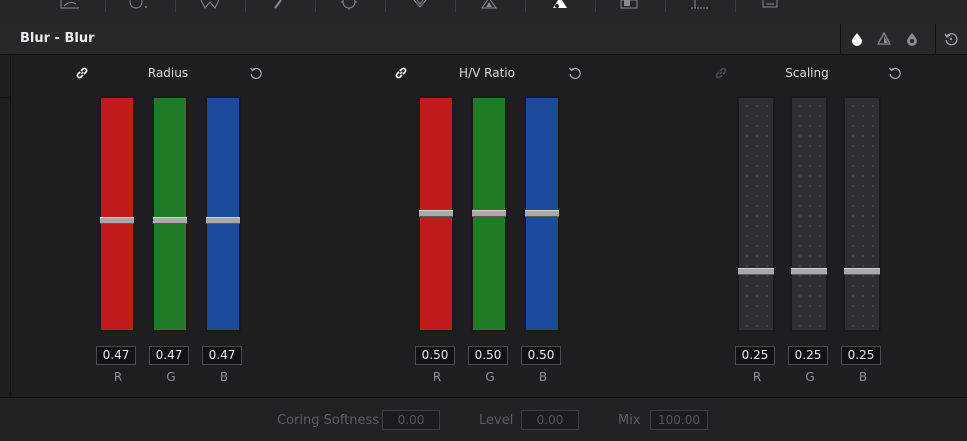 The width and height of the screenshot is (967, 441). Describe the element at coordinates (349, 5) in the screenshot. I see `tracker-icon` at that location.